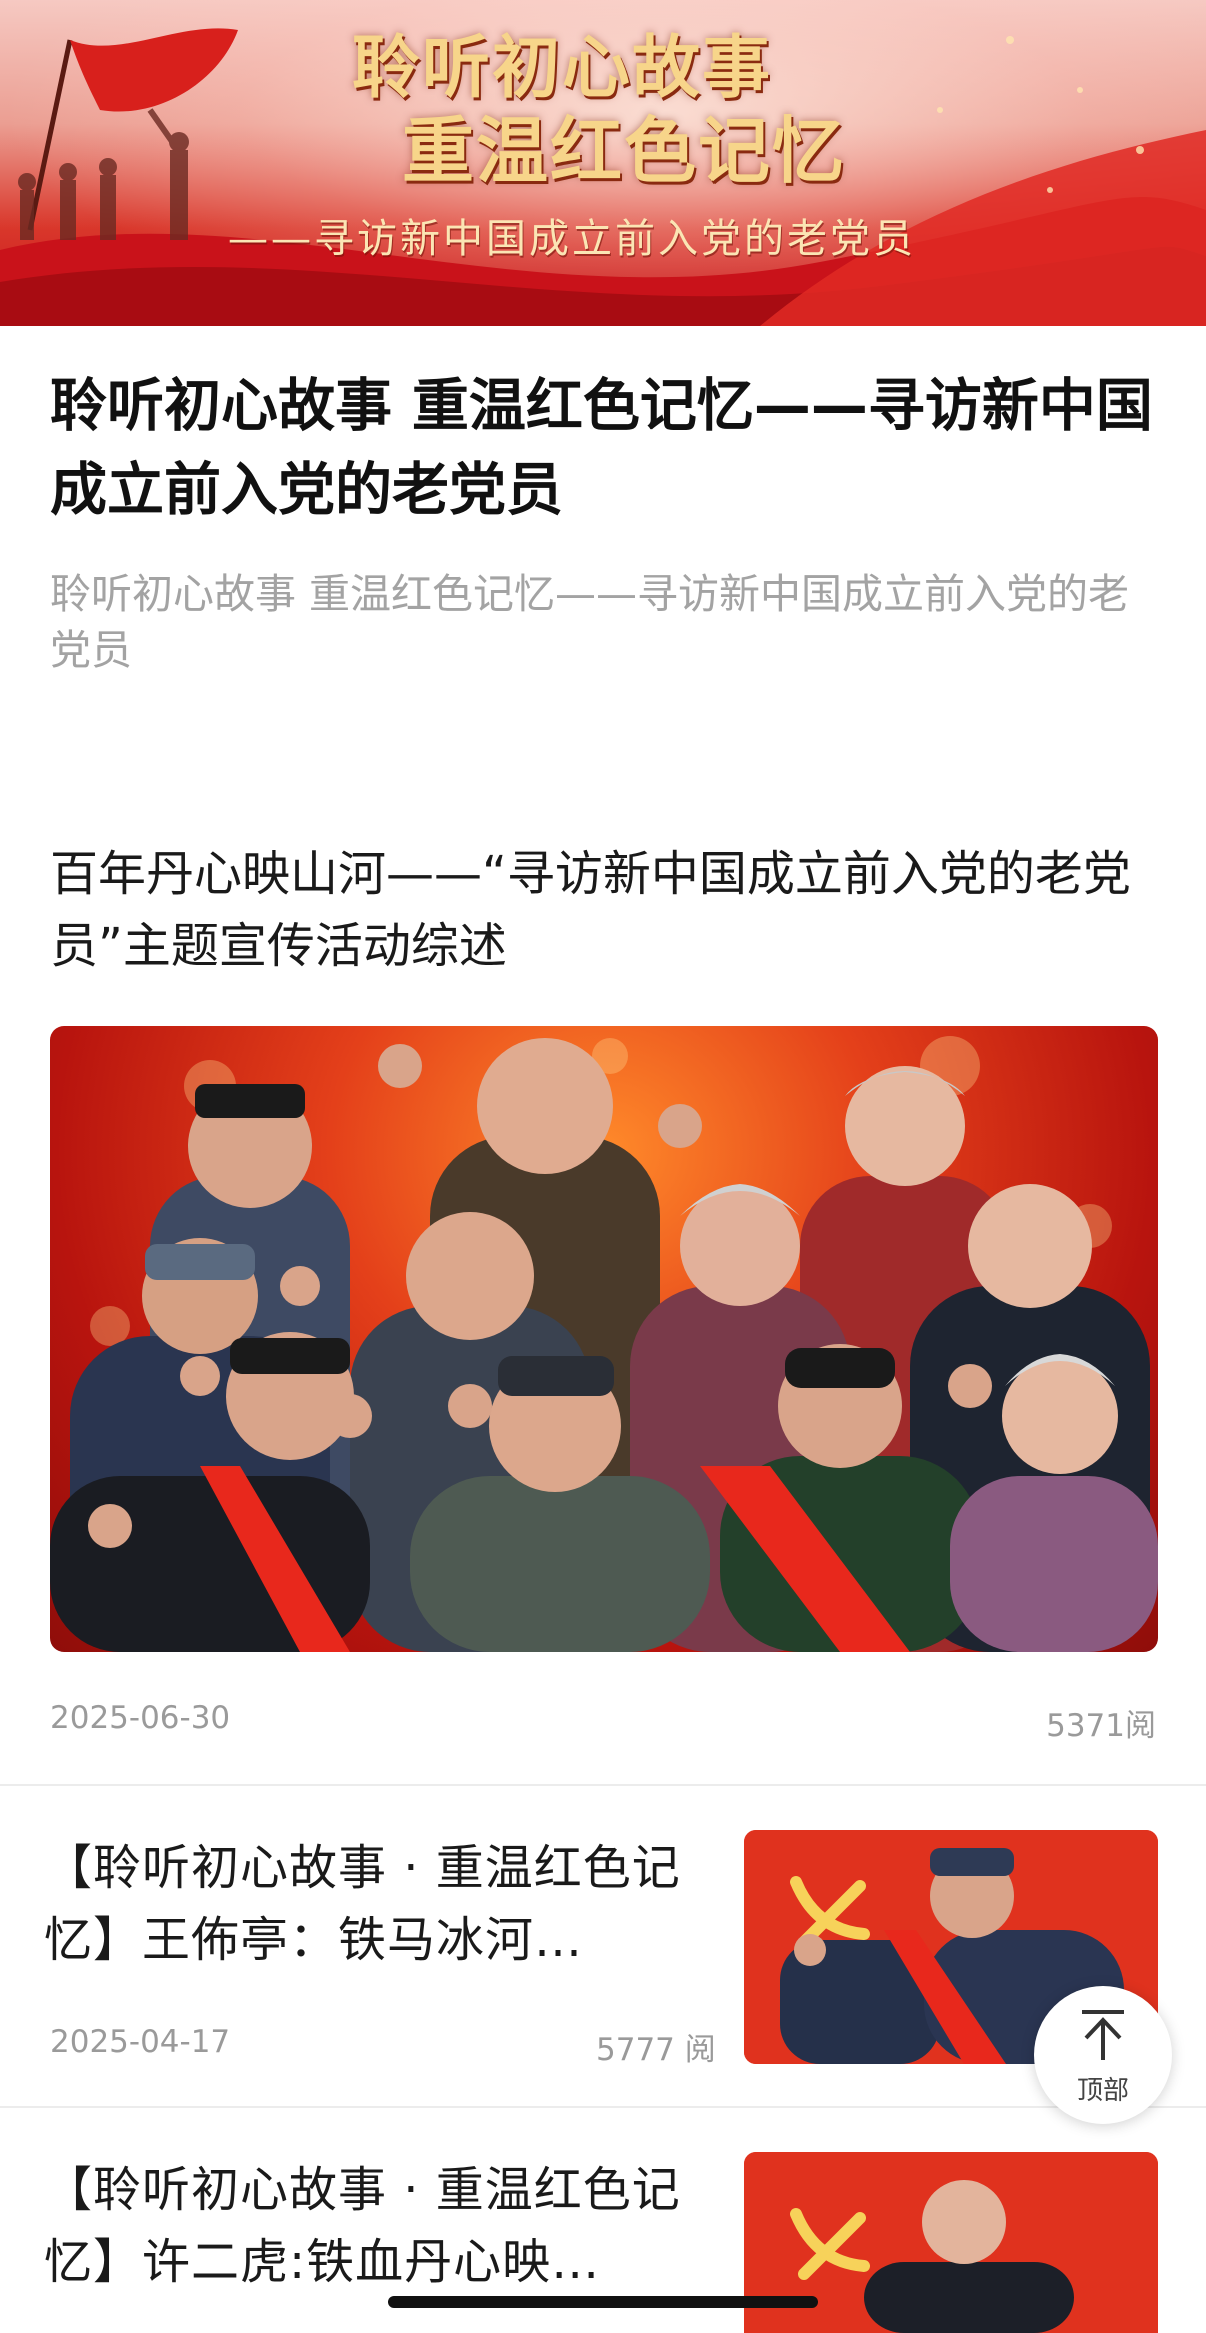 The image size is (1206, 2333). I want to click on arrow-up-icon, so click(1103, 2035).